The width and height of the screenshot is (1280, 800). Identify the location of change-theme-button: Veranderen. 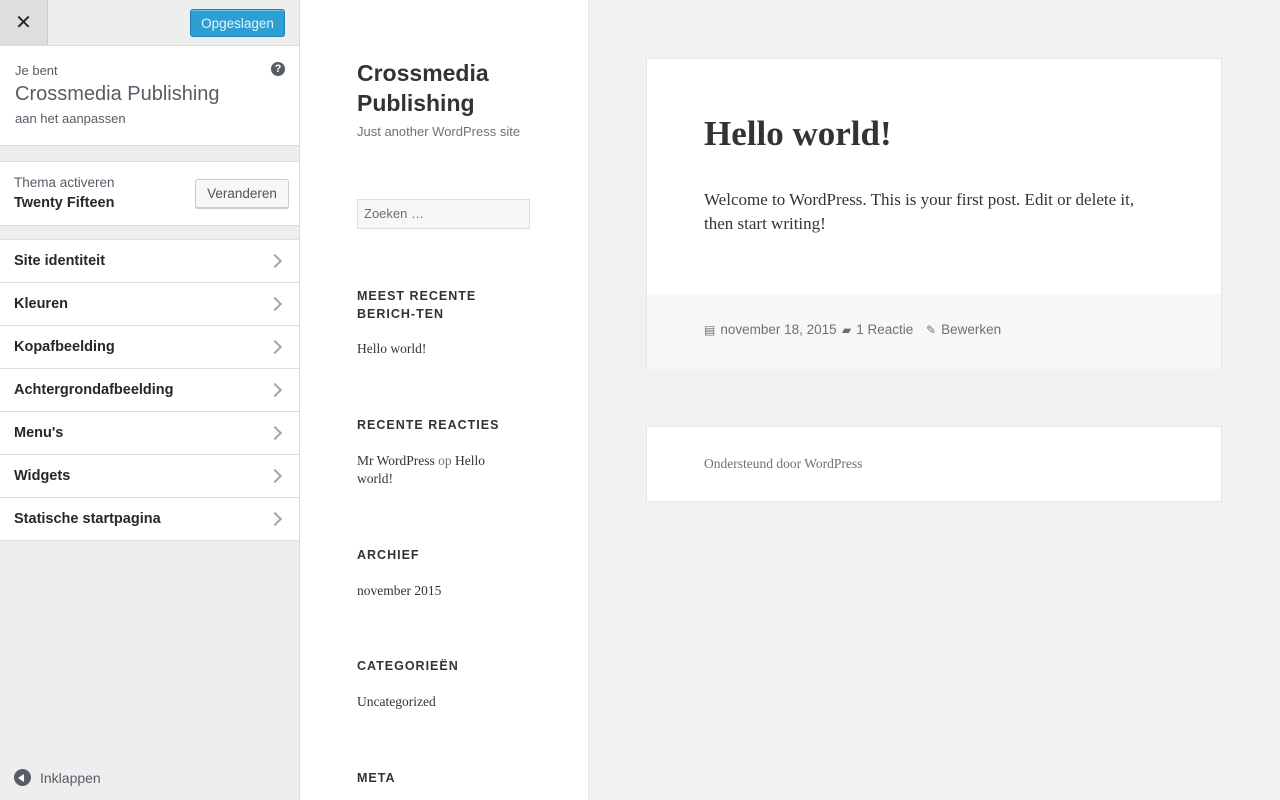
(242, 193).